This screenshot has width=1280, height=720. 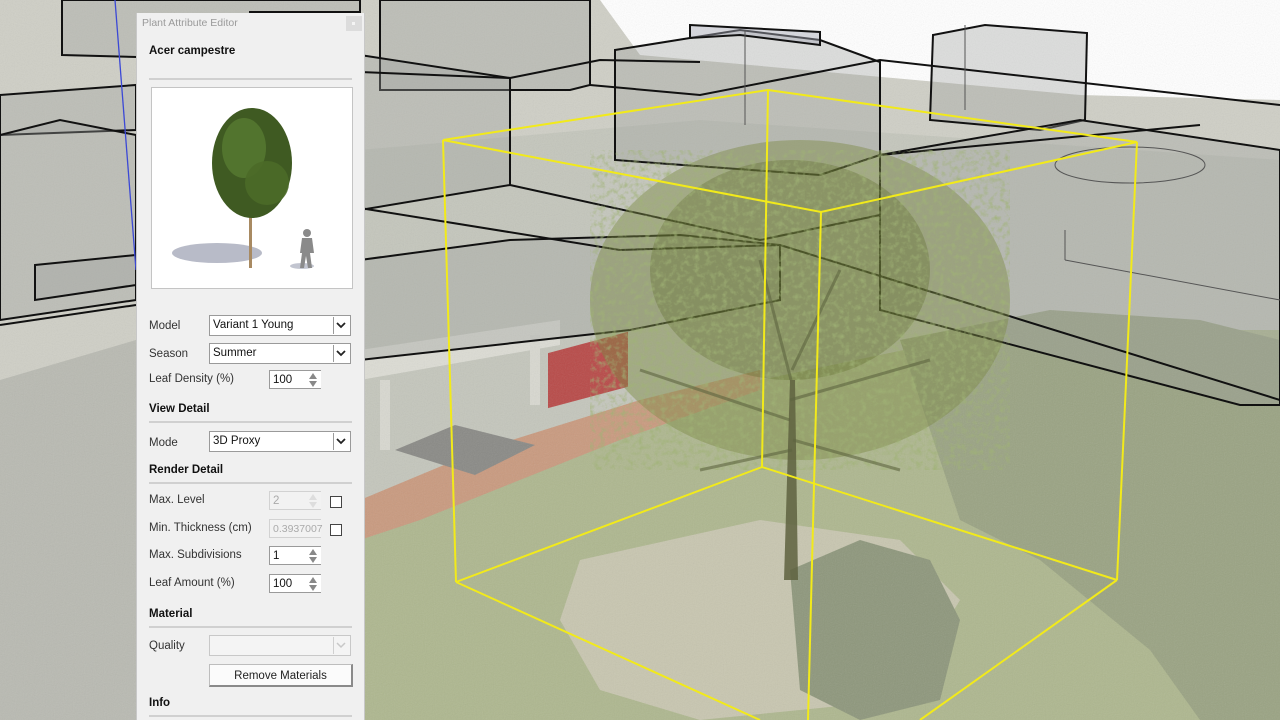 I want to click on tree-shadow, so click(x=217, y=253).